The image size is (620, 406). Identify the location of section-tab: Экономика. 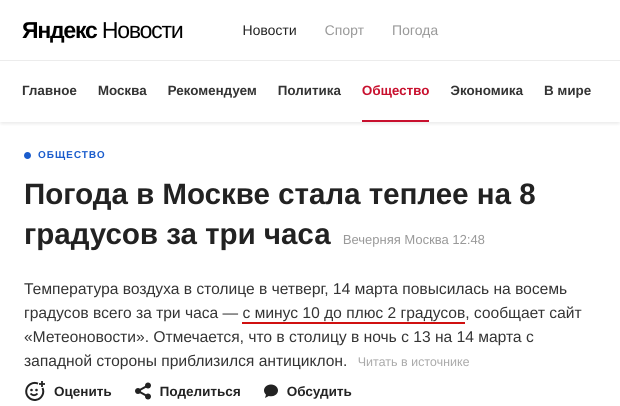
(487, 91).